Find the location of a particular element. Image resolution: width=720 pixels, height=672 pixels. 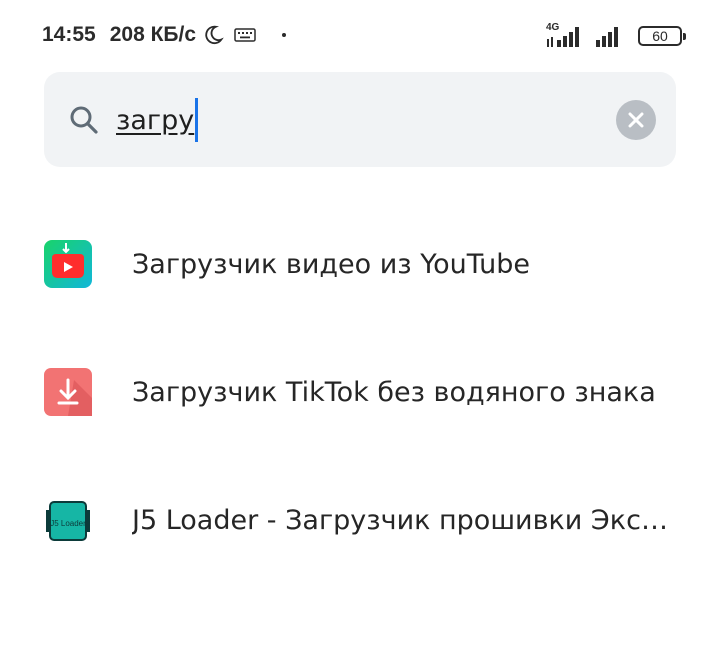

status-right: 4G 60 is located at coordinates (611, 34).